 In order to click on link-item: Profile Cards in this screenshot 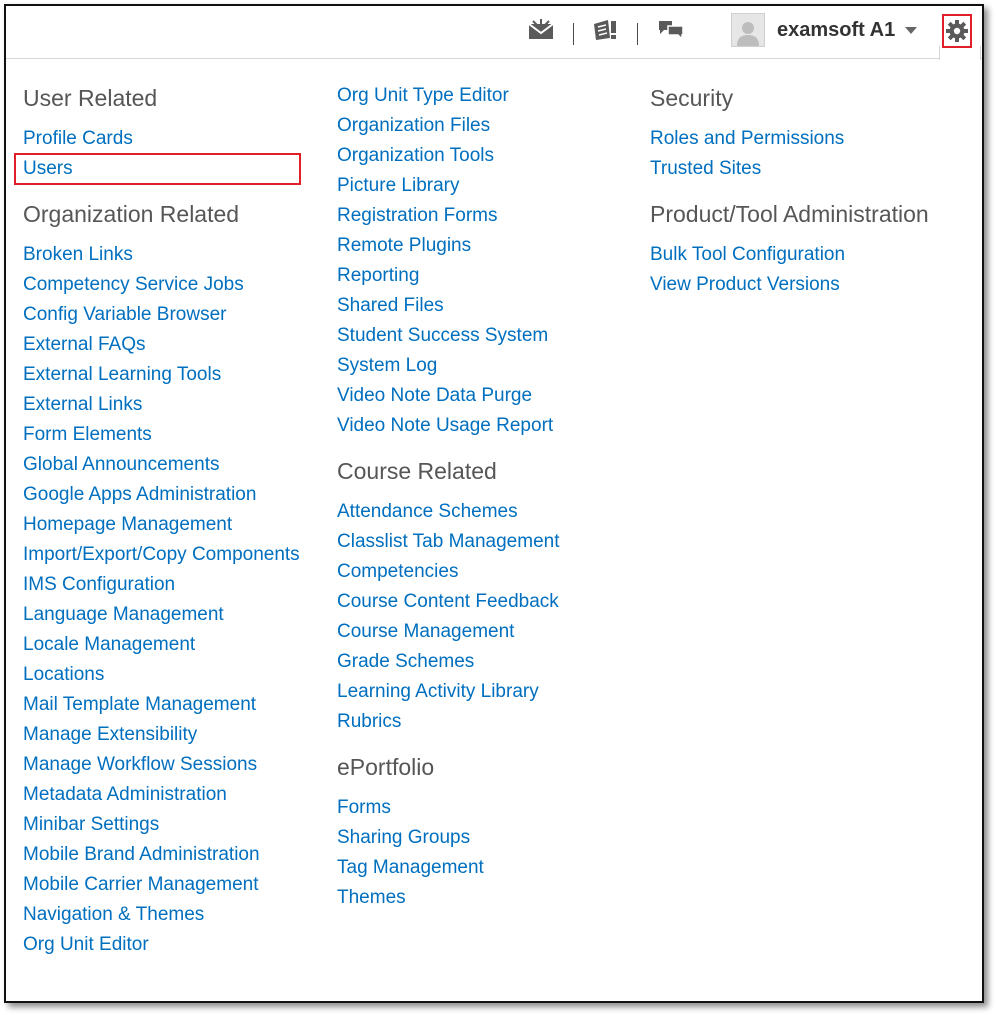, I will do `click(161, 139)`.